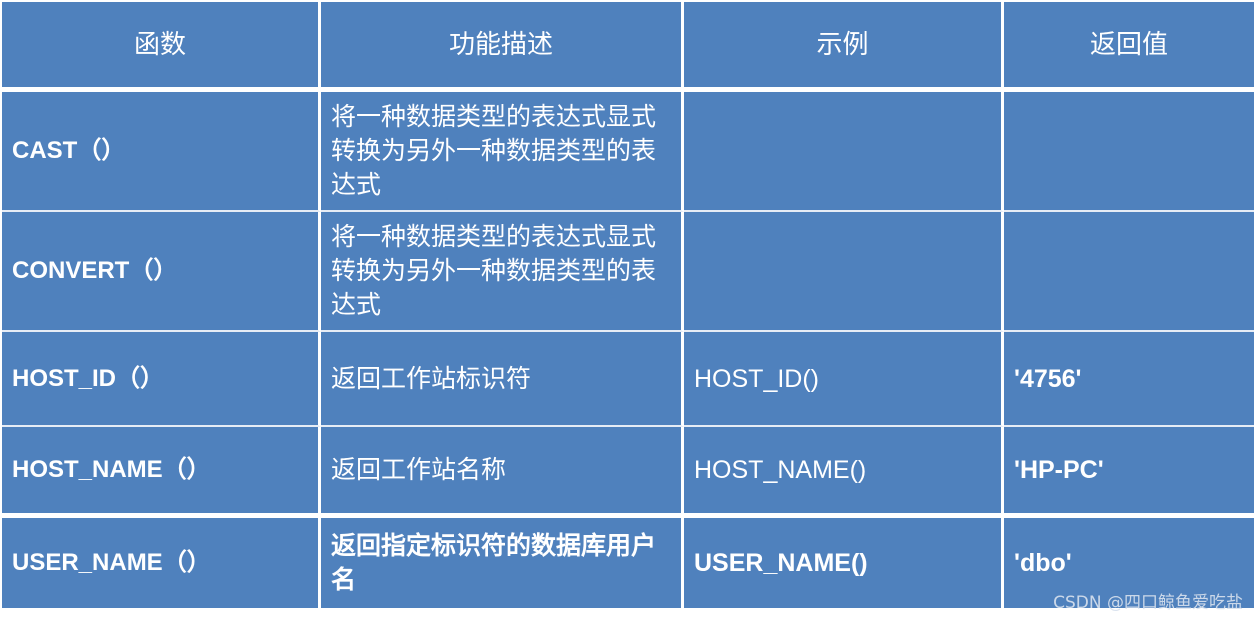  What do you see at coordinates (502, 563) in the screenshot?
I see `description-cell: 返回指定标识符的数据库用户名` at bounding box center [502, 563].